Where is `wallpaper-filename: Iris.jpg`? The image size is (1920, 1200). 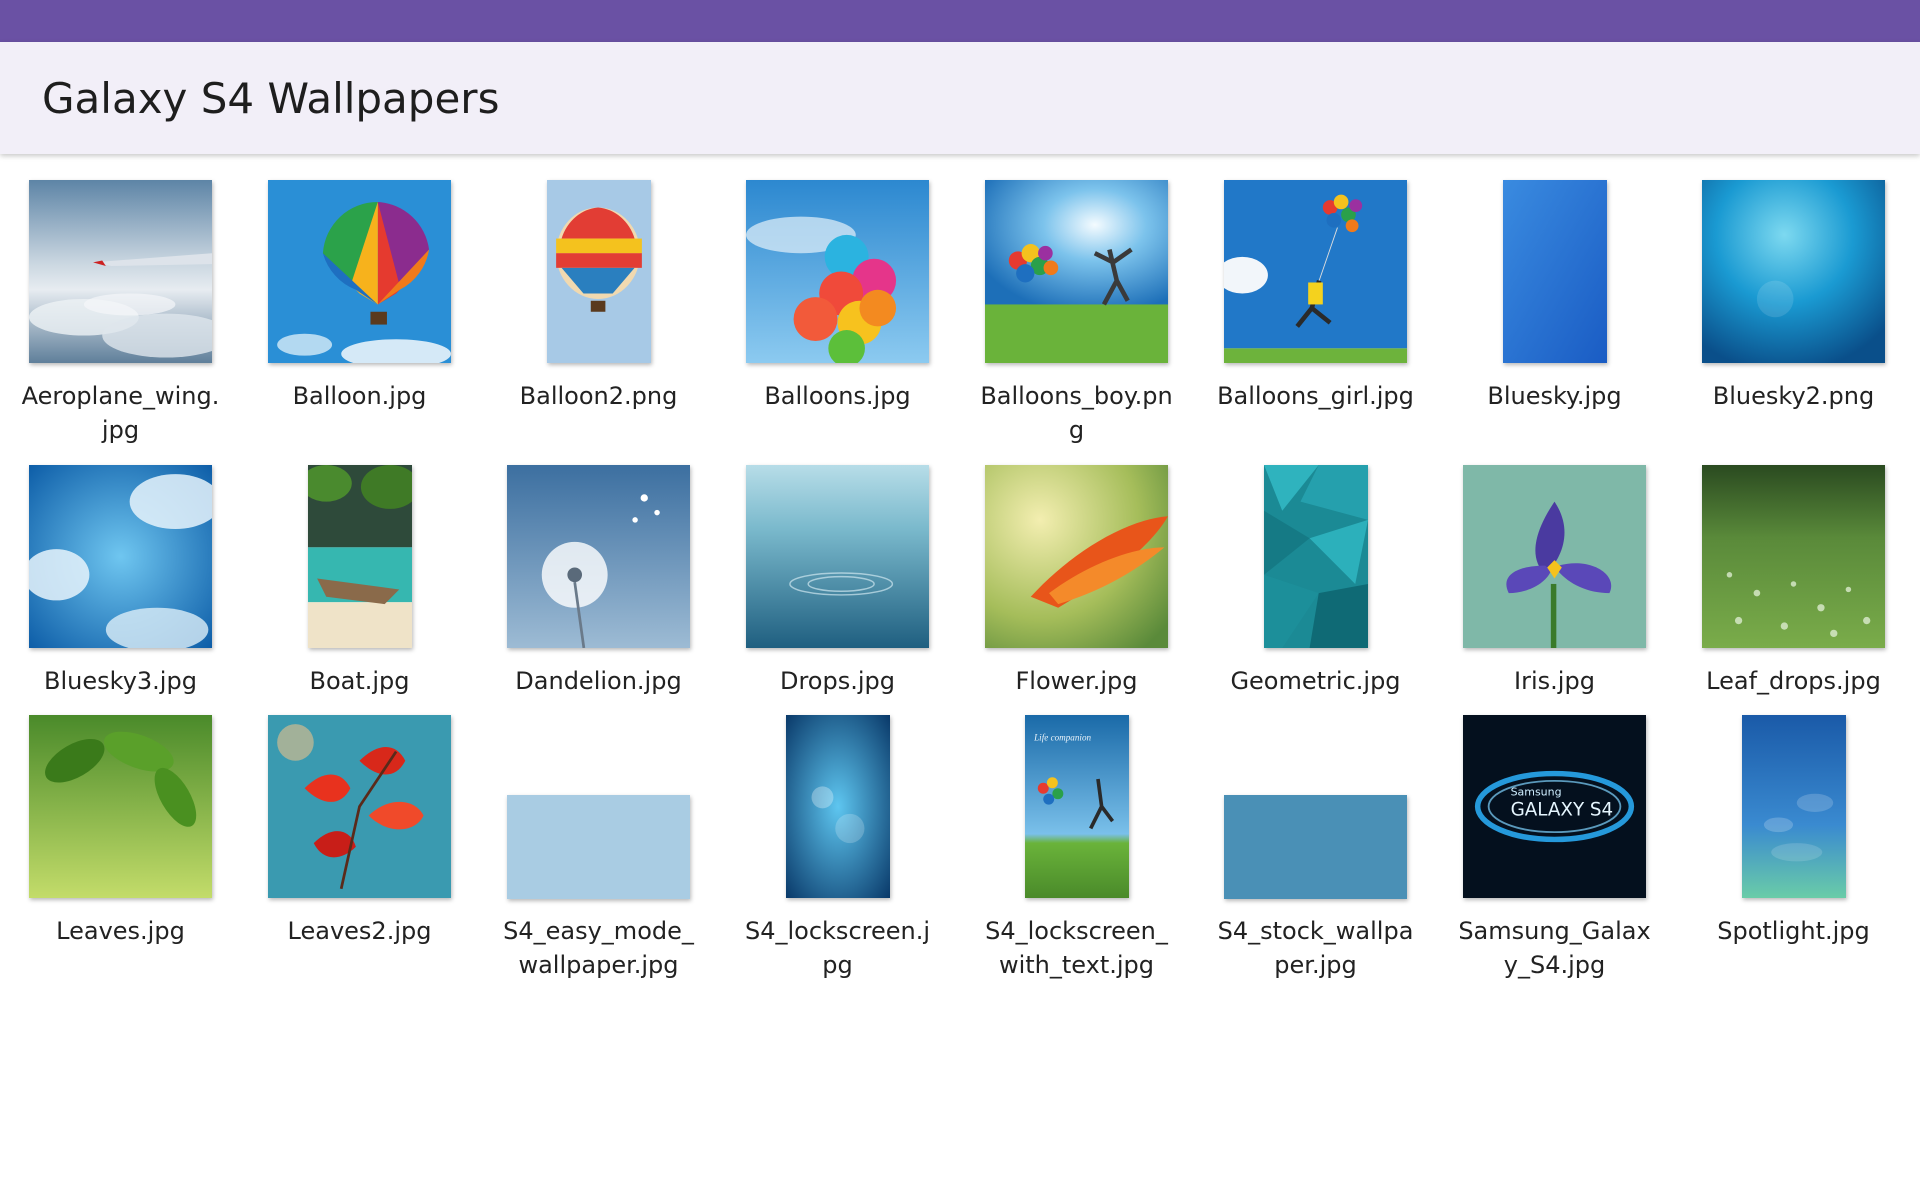
wallpaper-filename: Iris.jpg is located at coordinates (1554, 681).